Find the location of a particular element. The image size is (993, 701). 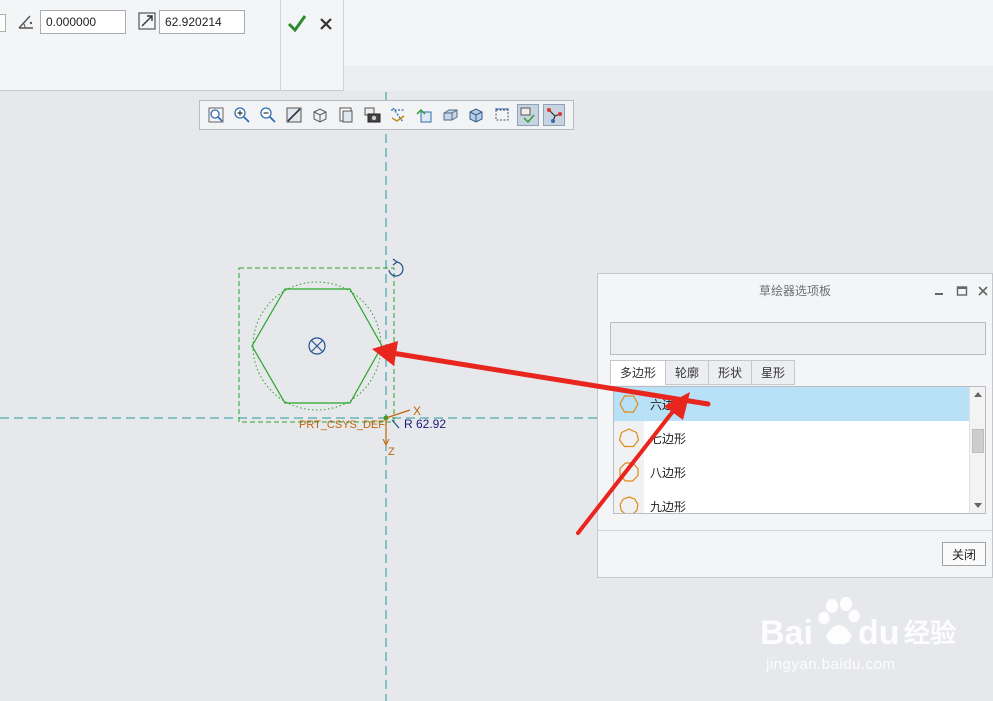

octagon-icon is located at coordinates (629, 472).